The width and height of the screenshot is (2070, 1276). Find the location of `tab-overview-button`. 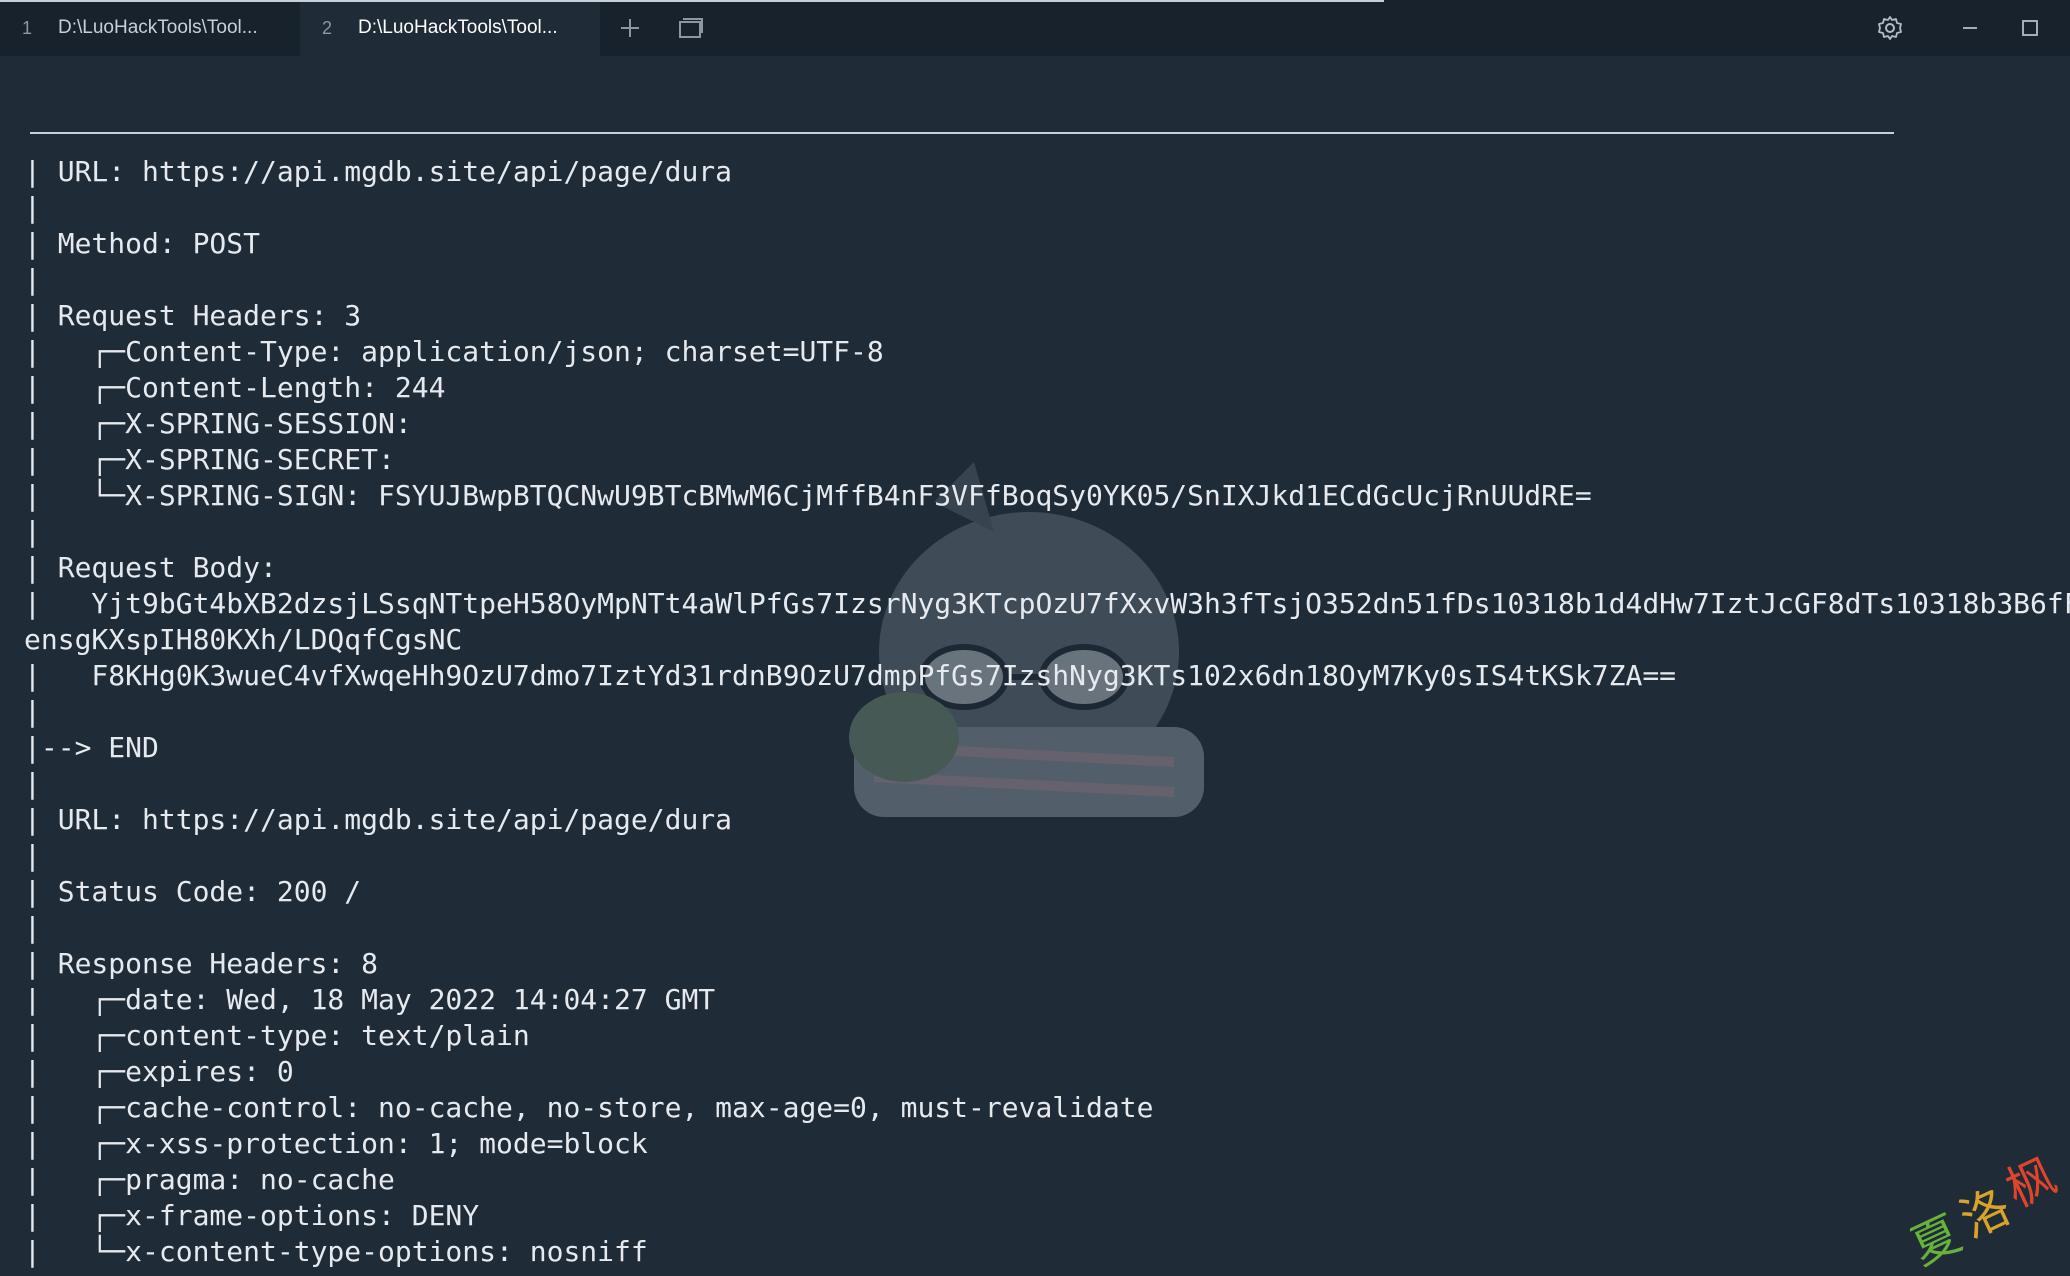

tab-overview-button is located at coordinates (690, 28).